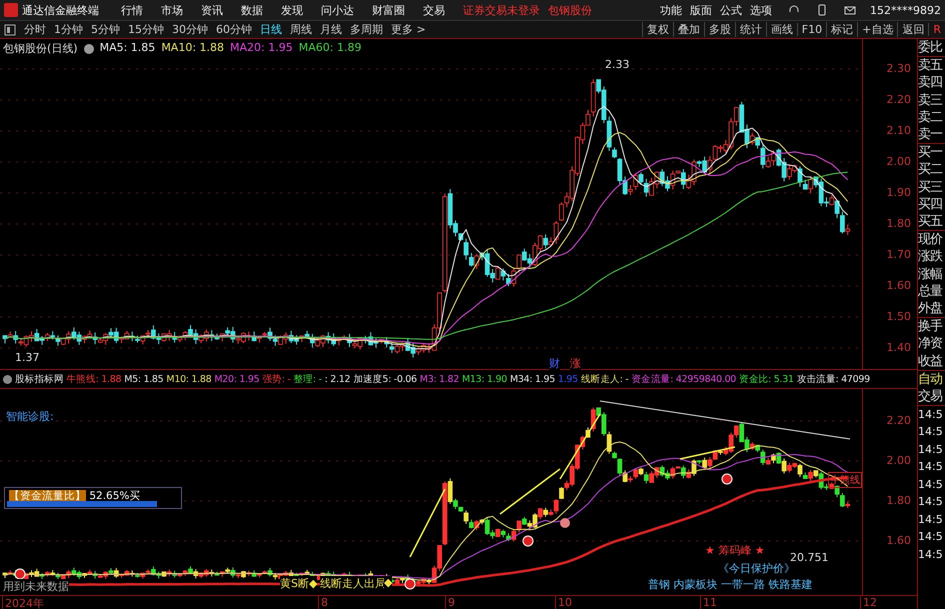 This screenshot has width=945, height=609. What do you see at coordinates (11, 10) in the screenshot?
I see `app-logo-icon` at bounding box center [11, 10].